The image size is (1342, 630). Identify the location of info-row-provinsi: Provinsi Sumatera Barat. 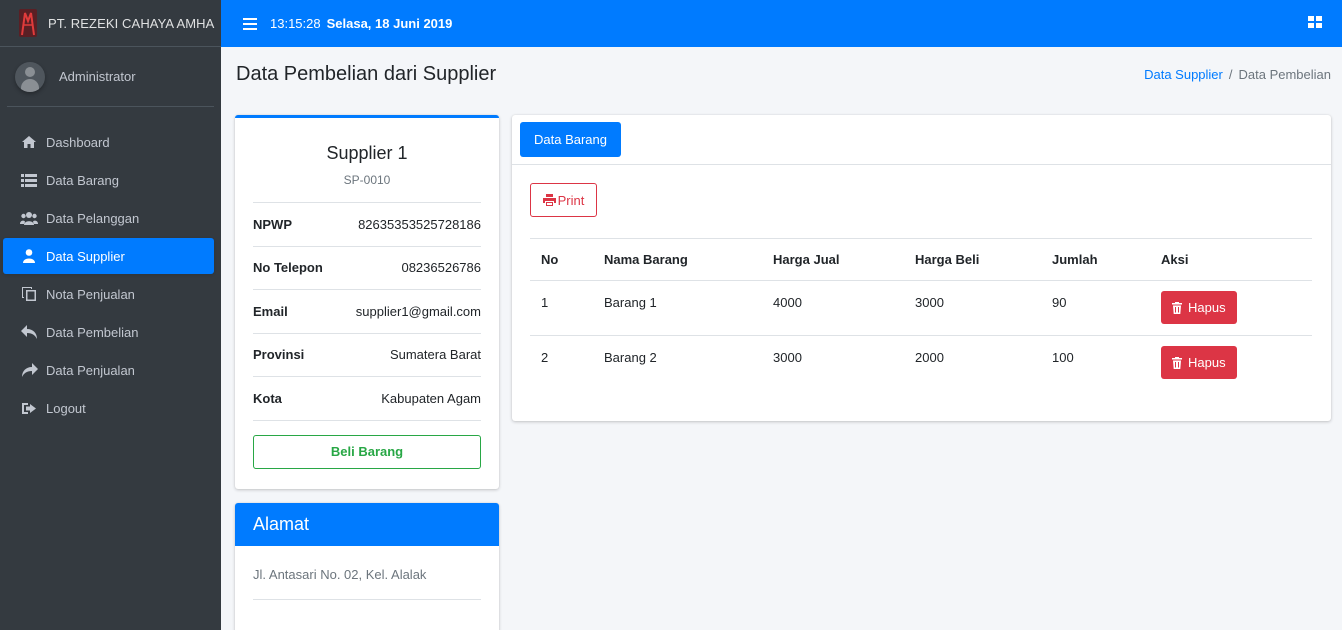
(367, 355).